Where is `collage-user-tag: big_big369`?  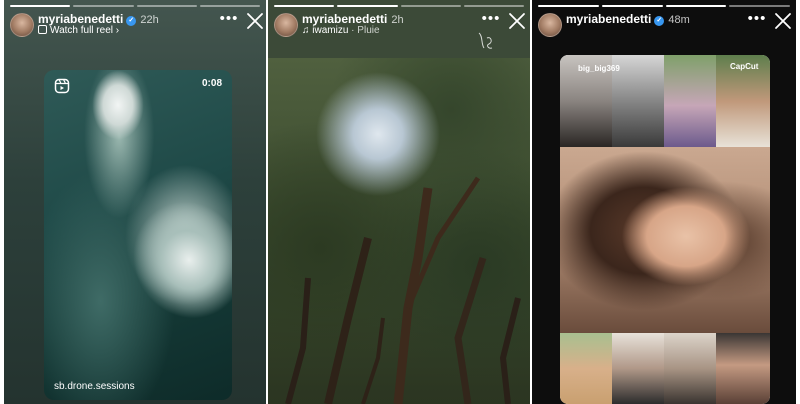 collage-user-tag: big_big369 is located at coordinates (599, 68).